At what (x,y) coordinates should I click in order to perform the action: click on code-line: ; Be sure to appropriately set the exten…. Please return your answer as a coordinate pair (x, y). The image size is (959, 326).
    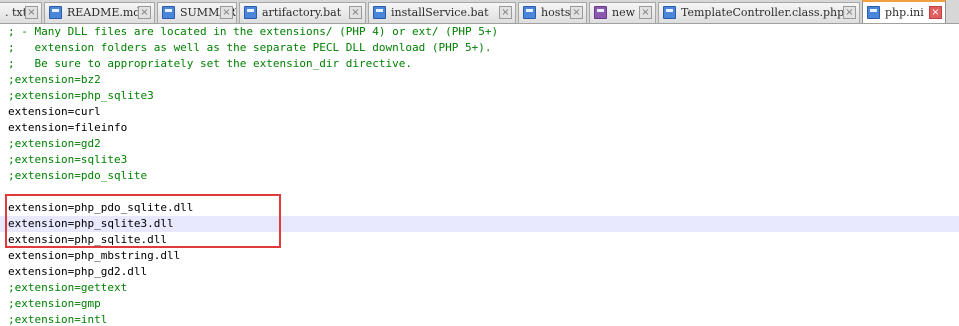
    Looking at the image, I should click on (479, 64).